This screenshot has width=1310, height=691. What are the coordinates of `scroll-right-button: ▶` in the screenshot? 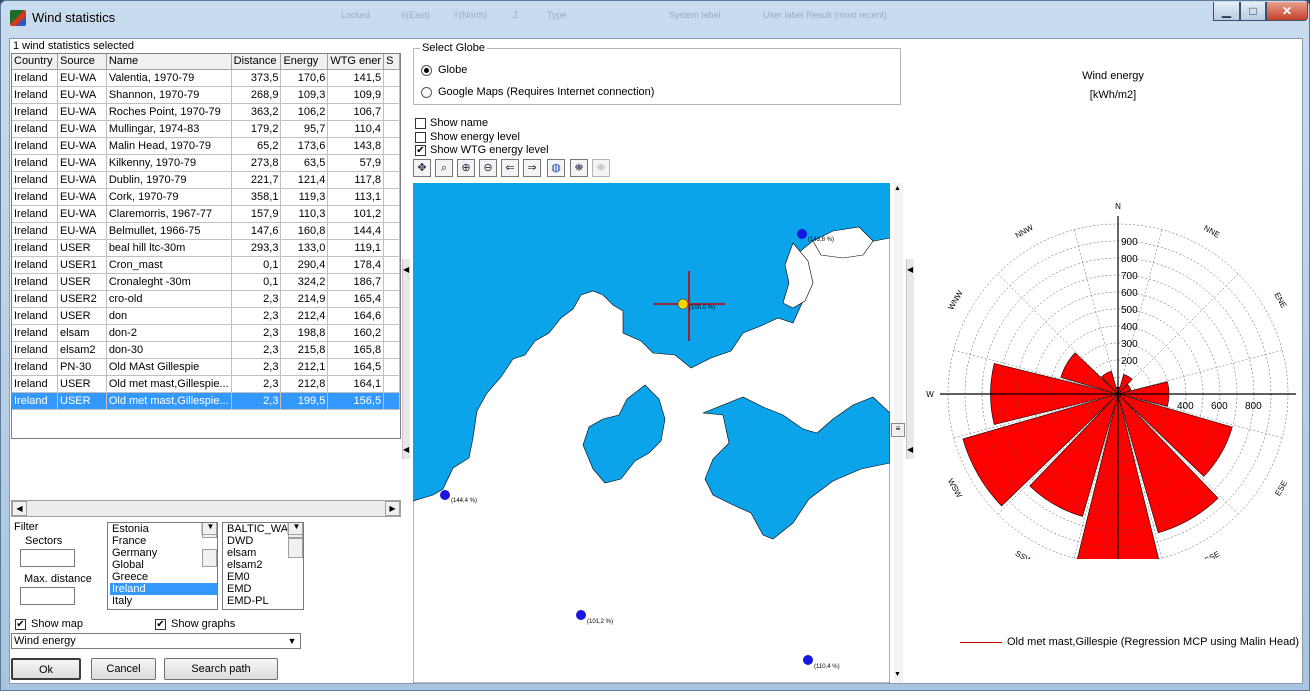 It's located at (392, 508).